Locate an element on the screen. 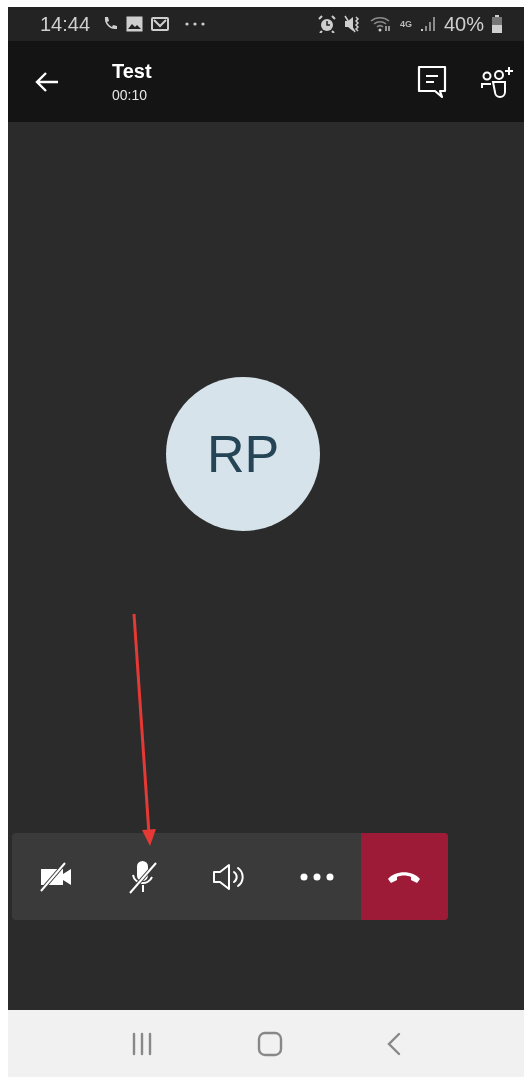 The image size is (524, 1077). wifi-icon is located at coordinates (380, 24).